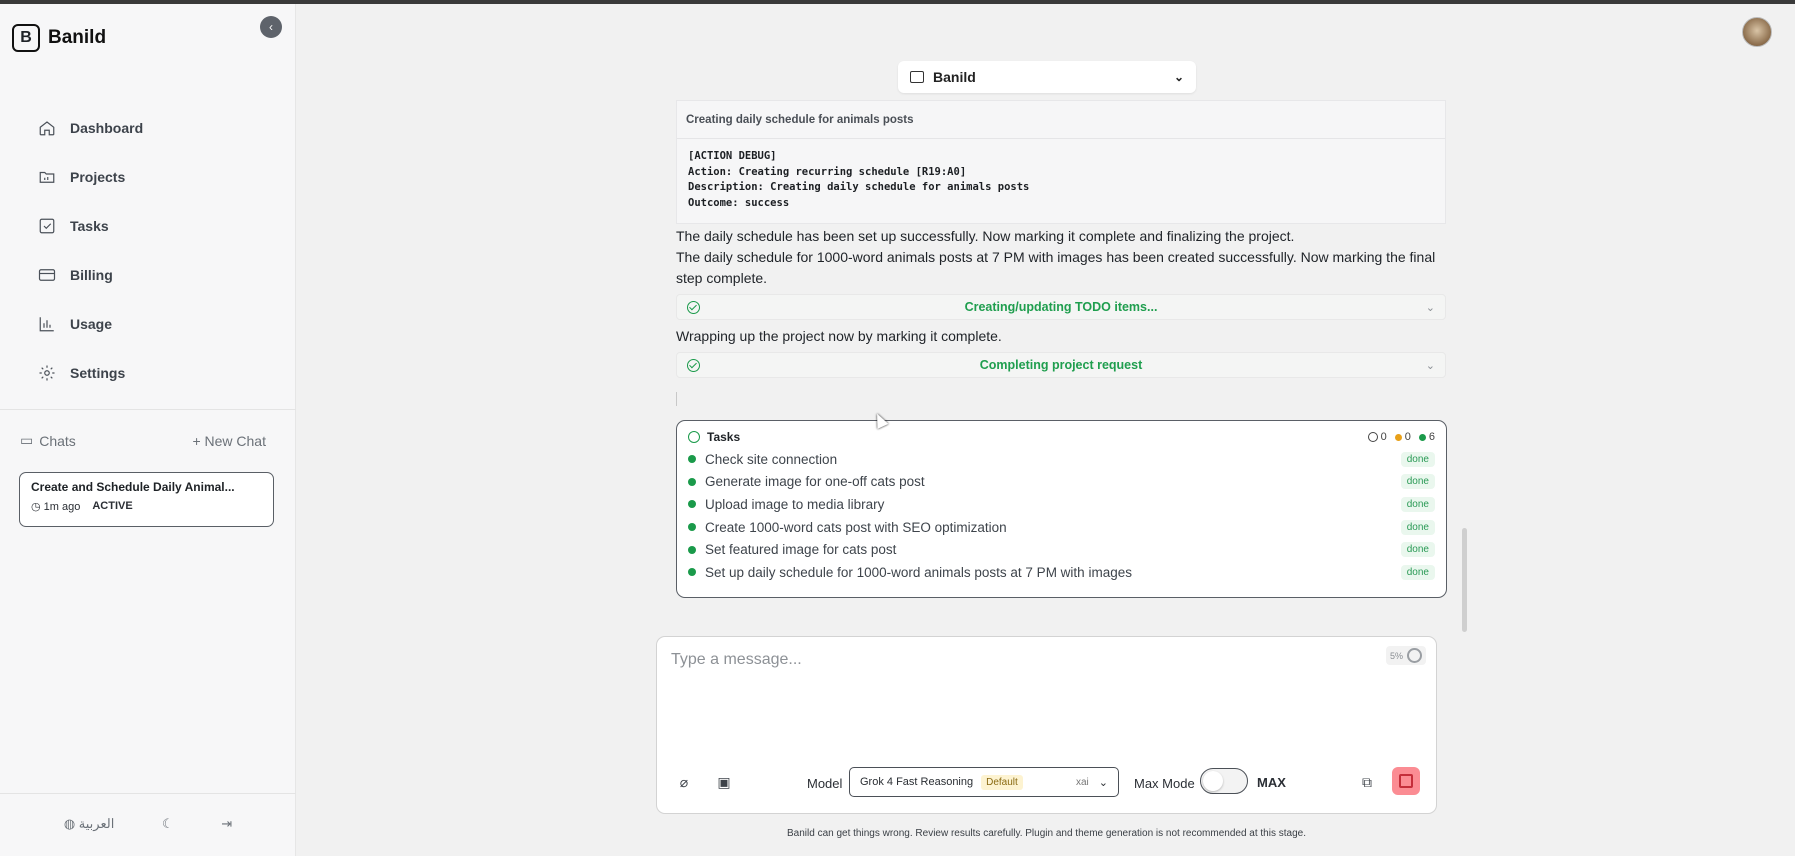 This screenshot has width=1795, height=856. What do you see at coordinates (112, 506) in the screenshot?
I see `chat-status-badge: ACTIVE` at bounding box center [112, 506].